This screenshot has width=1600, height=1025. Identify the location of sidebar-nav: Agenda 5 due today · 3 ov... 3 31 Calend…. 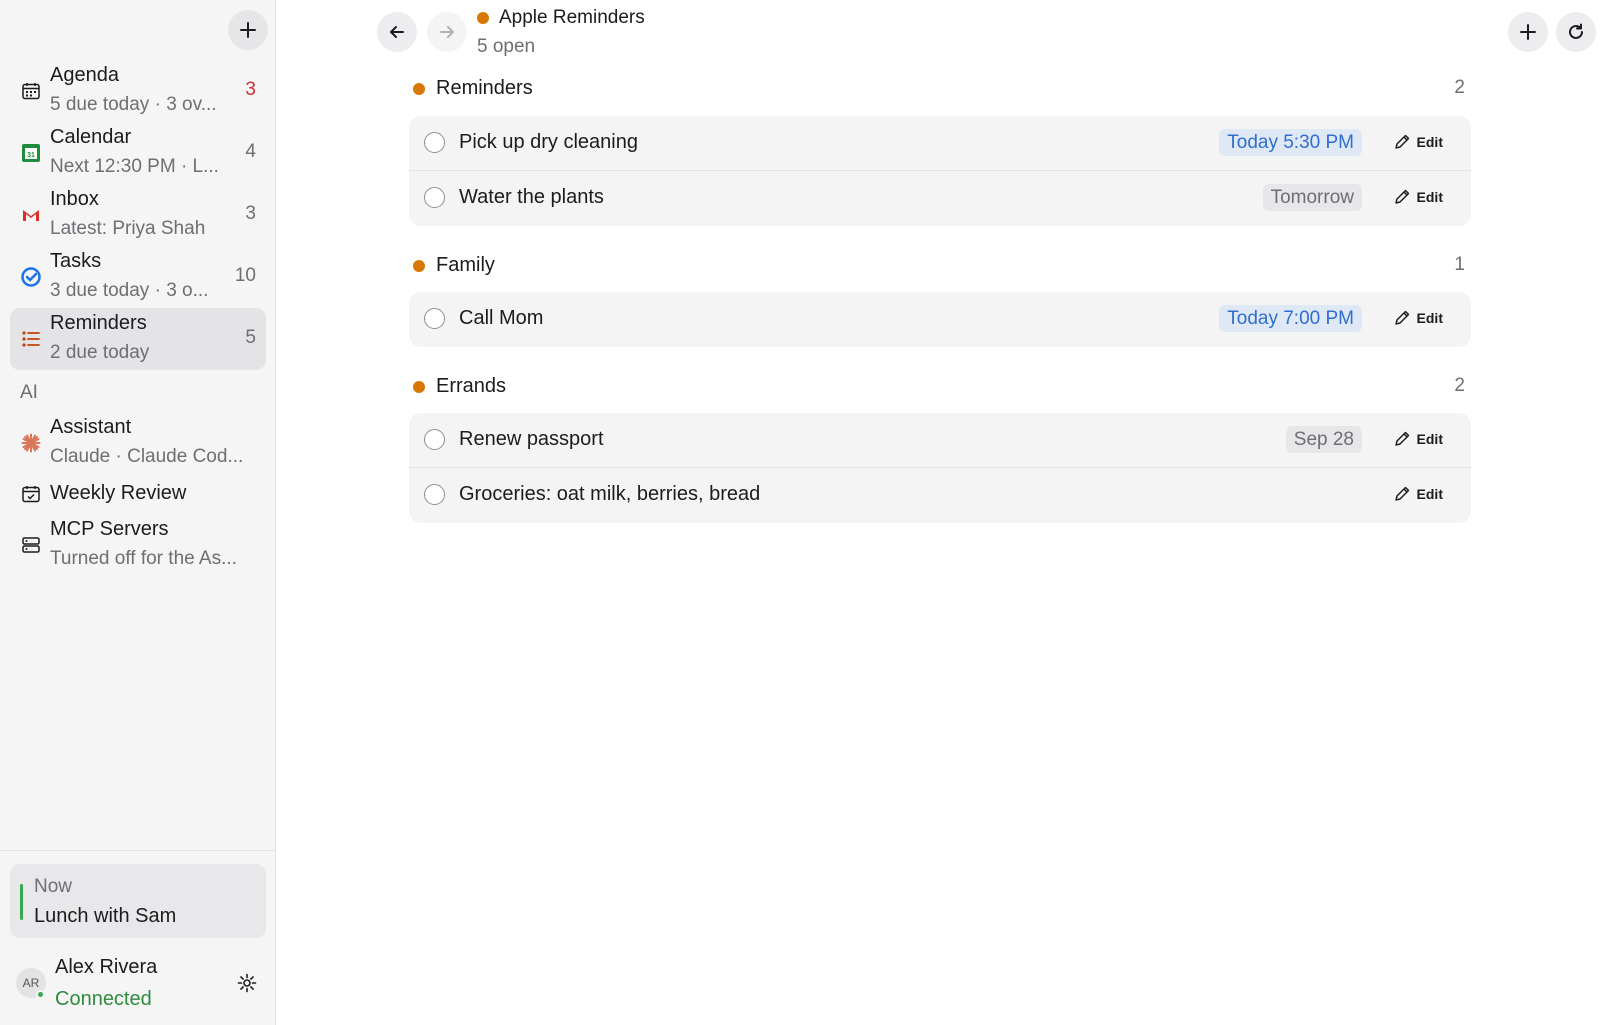
(138, 318).